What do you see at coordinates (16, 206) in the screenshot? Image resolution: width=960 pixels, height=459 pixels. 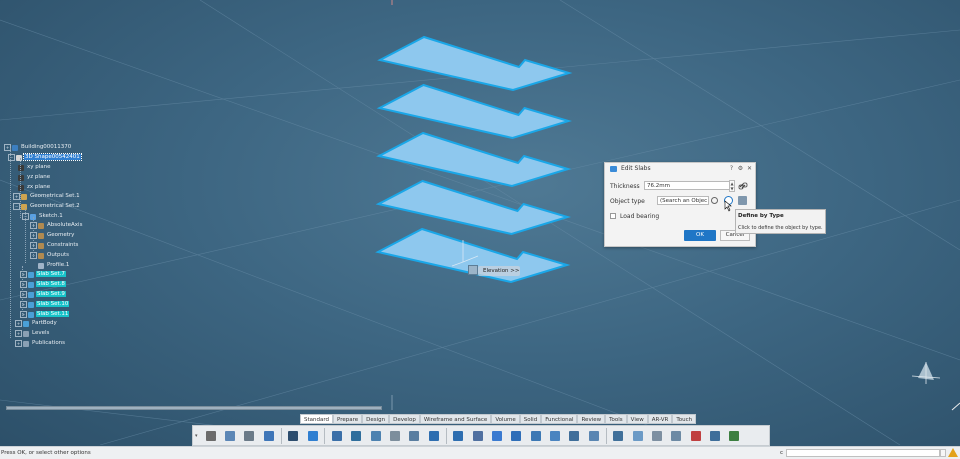 I see `tree-expander-icon: −` at bounding box center [16, 206].